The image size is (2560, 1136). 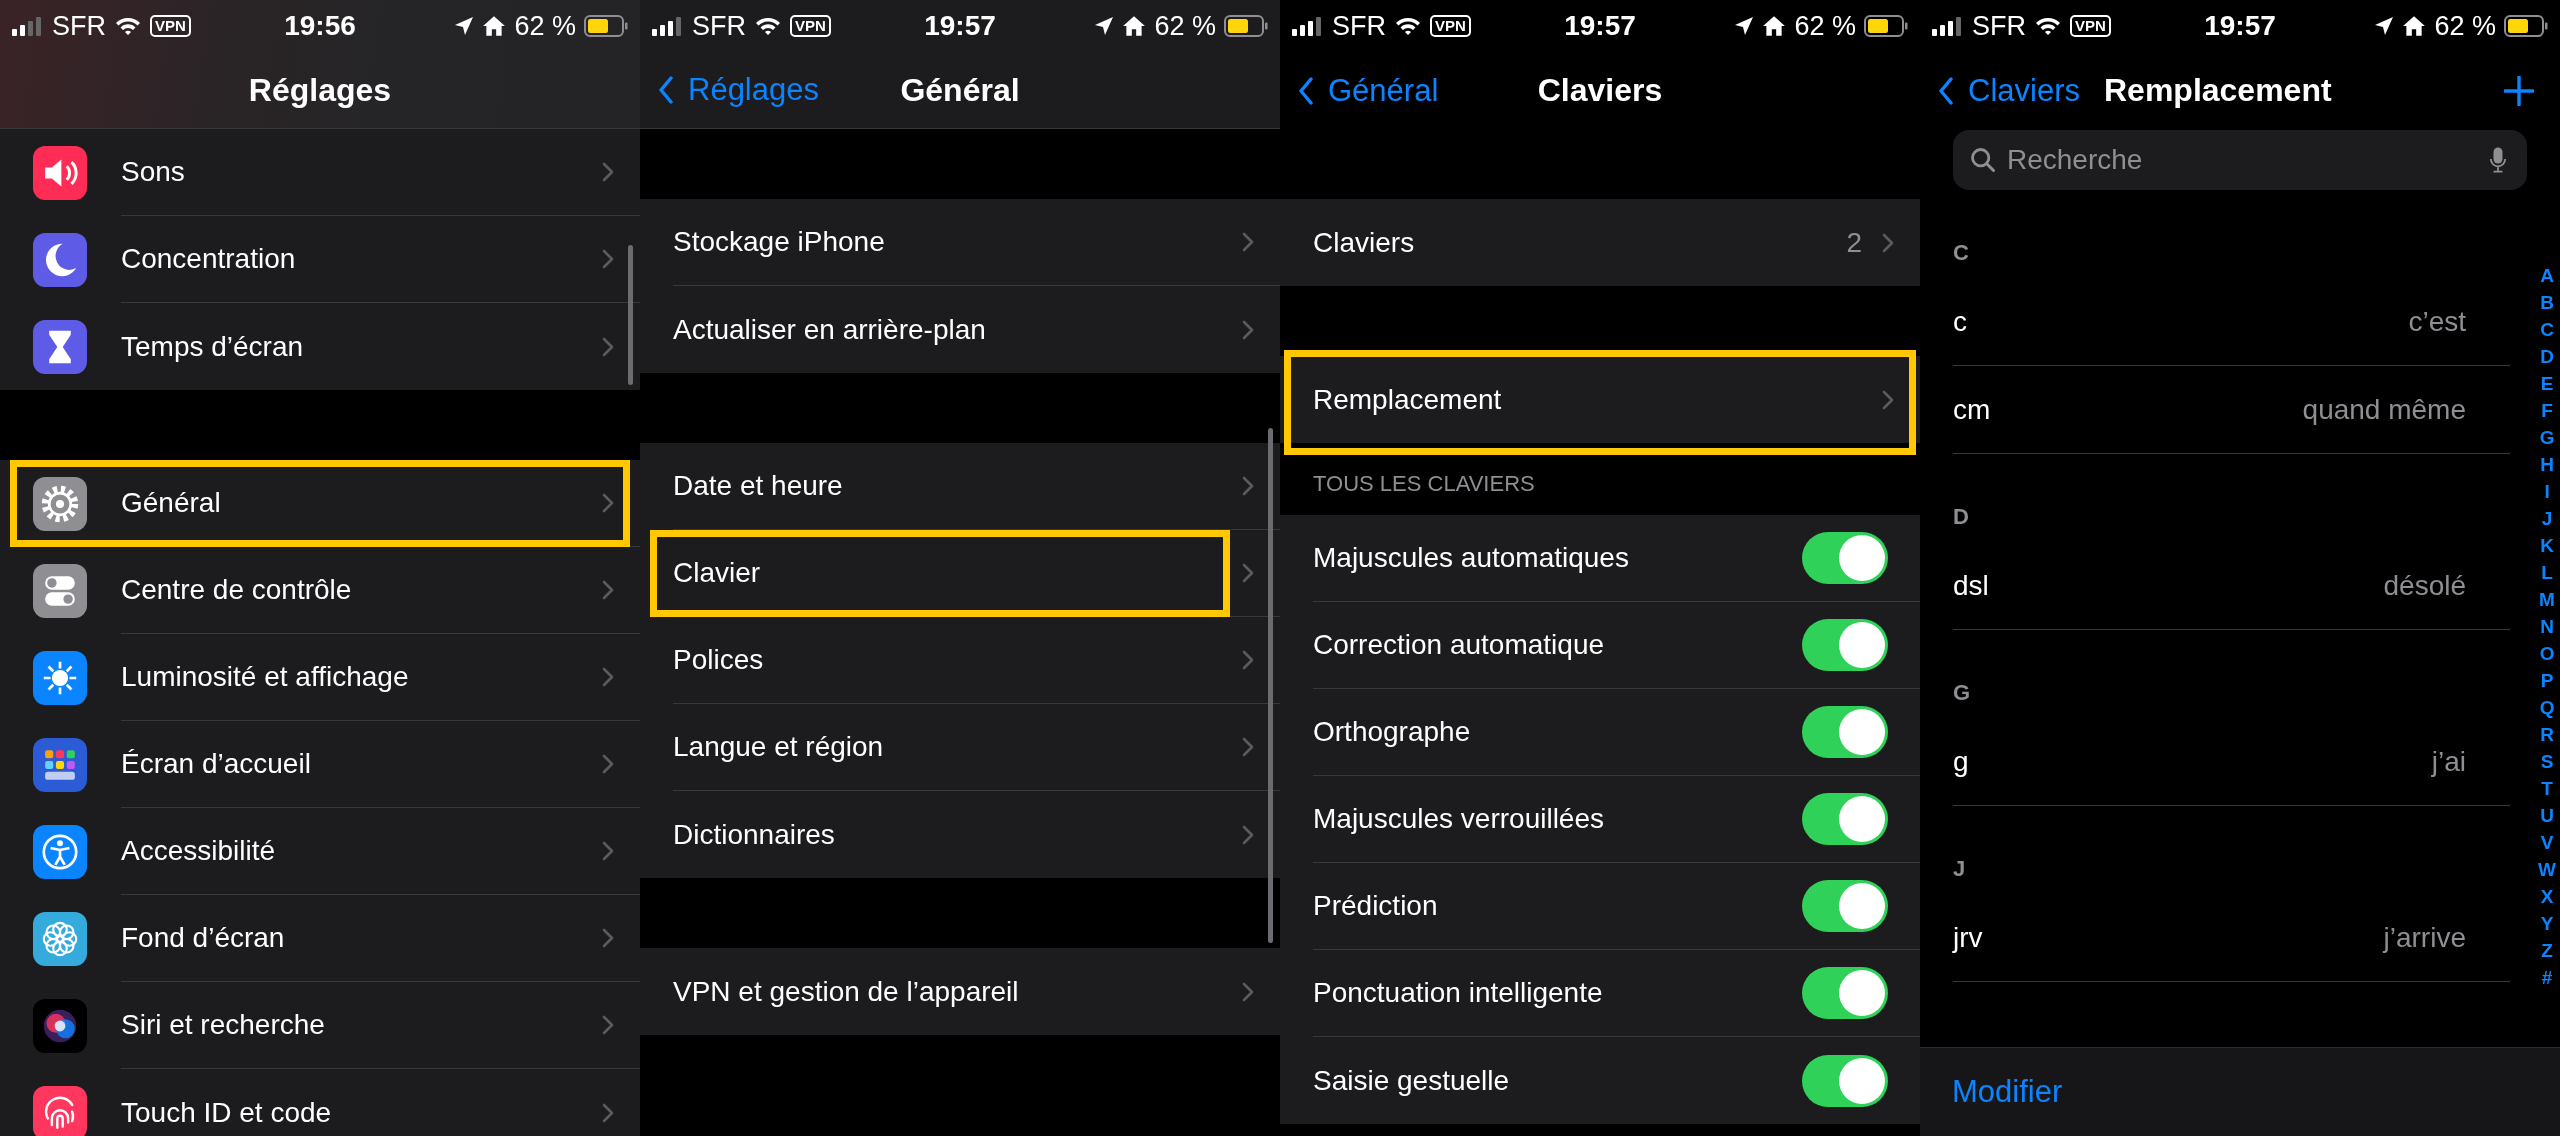 I want to click on settings-label: Remplacement, so click(x=1597, y=399).